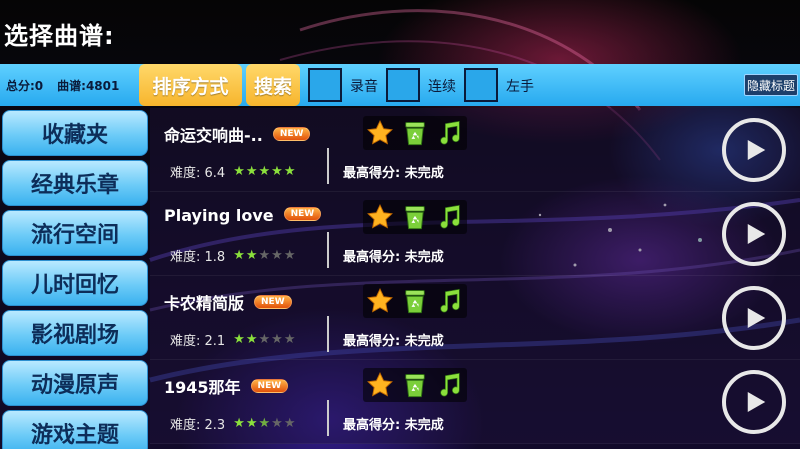 This screenshot has height=449, width=800. I want to click on category-classical: 经典乐章, so click(75, 183).